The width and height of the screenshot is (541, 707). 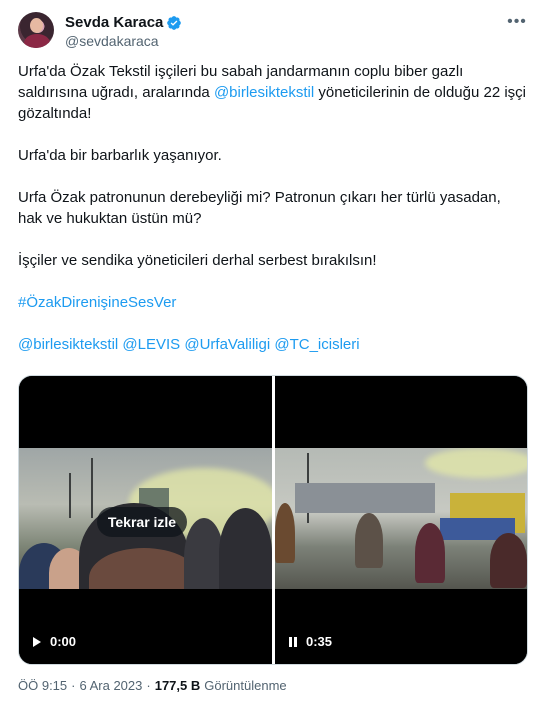 I want to click on view-count: 177,5 B, so click(x=177, y=685).